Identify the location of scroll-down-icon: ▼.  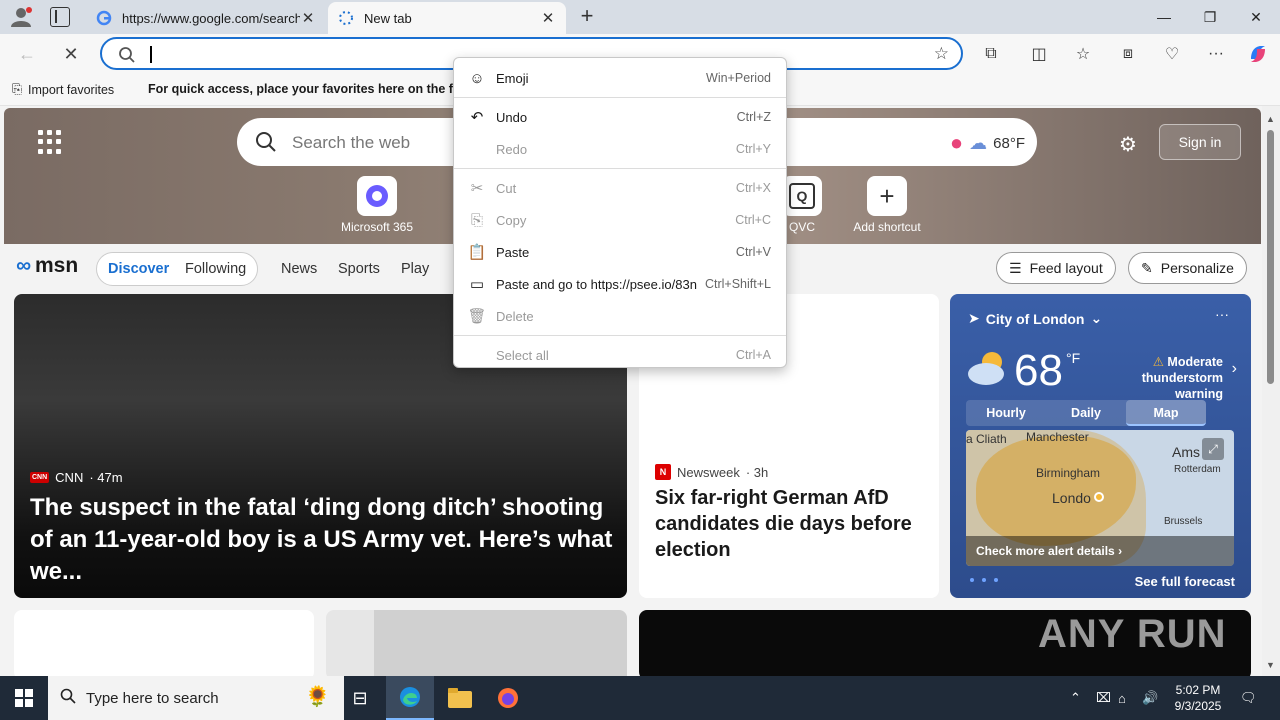
(1270, 665).